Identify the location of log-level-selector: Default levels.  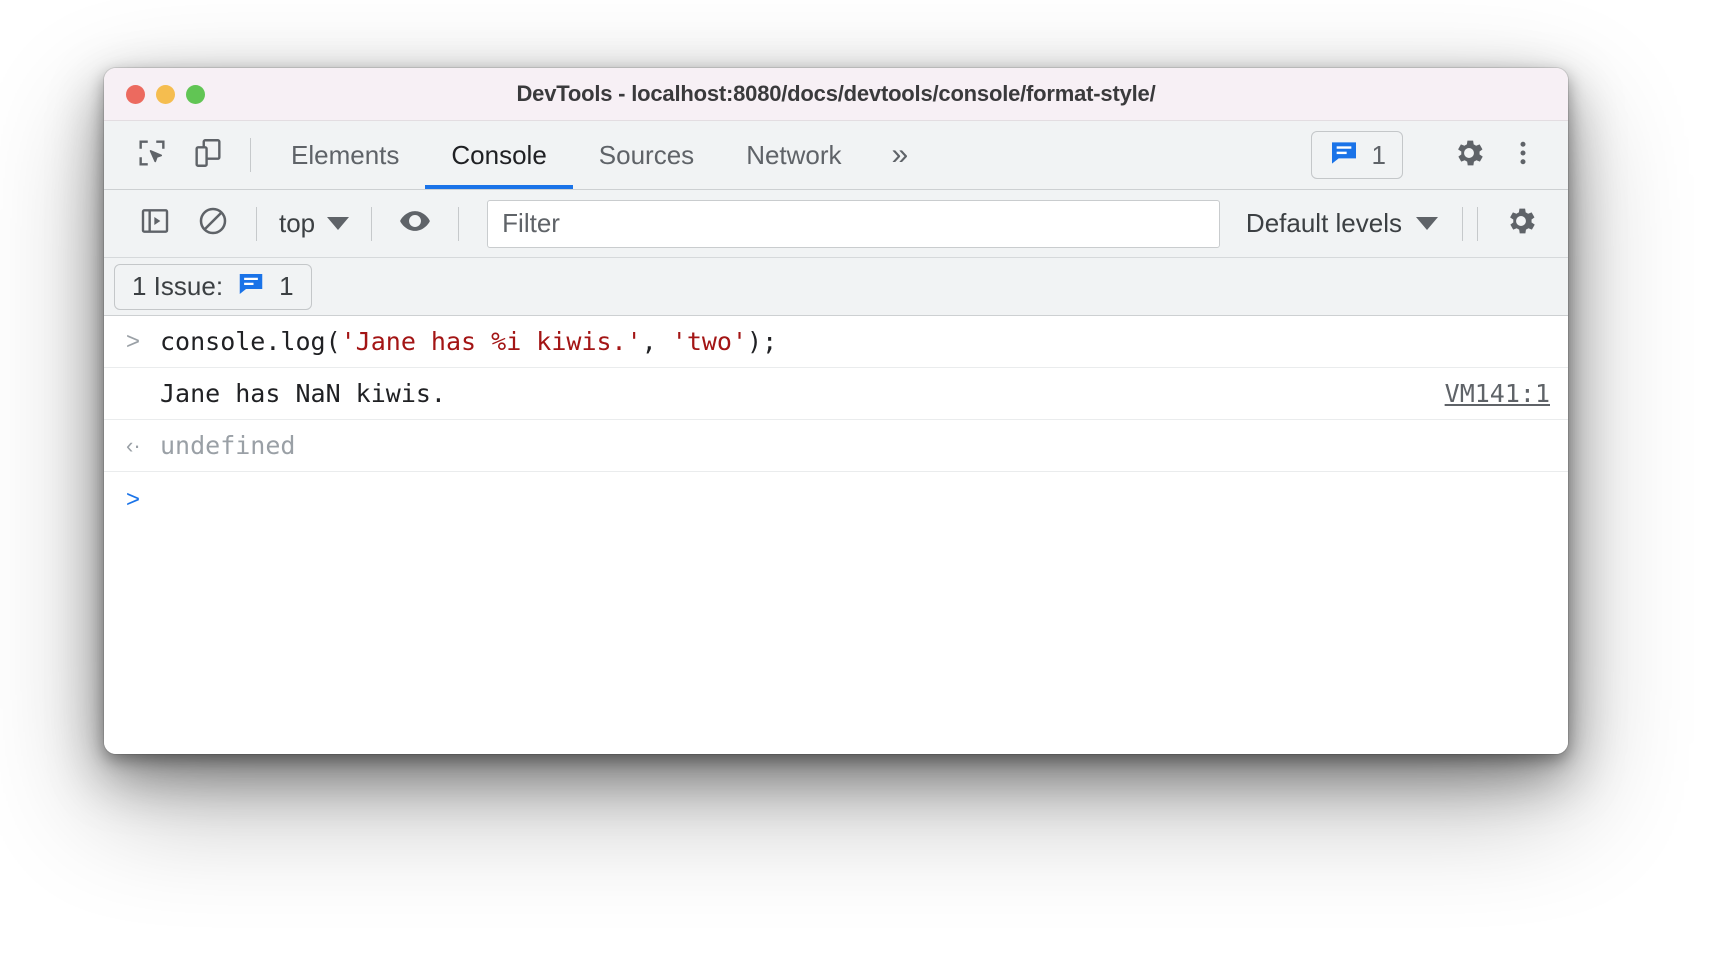
(1342, 223).